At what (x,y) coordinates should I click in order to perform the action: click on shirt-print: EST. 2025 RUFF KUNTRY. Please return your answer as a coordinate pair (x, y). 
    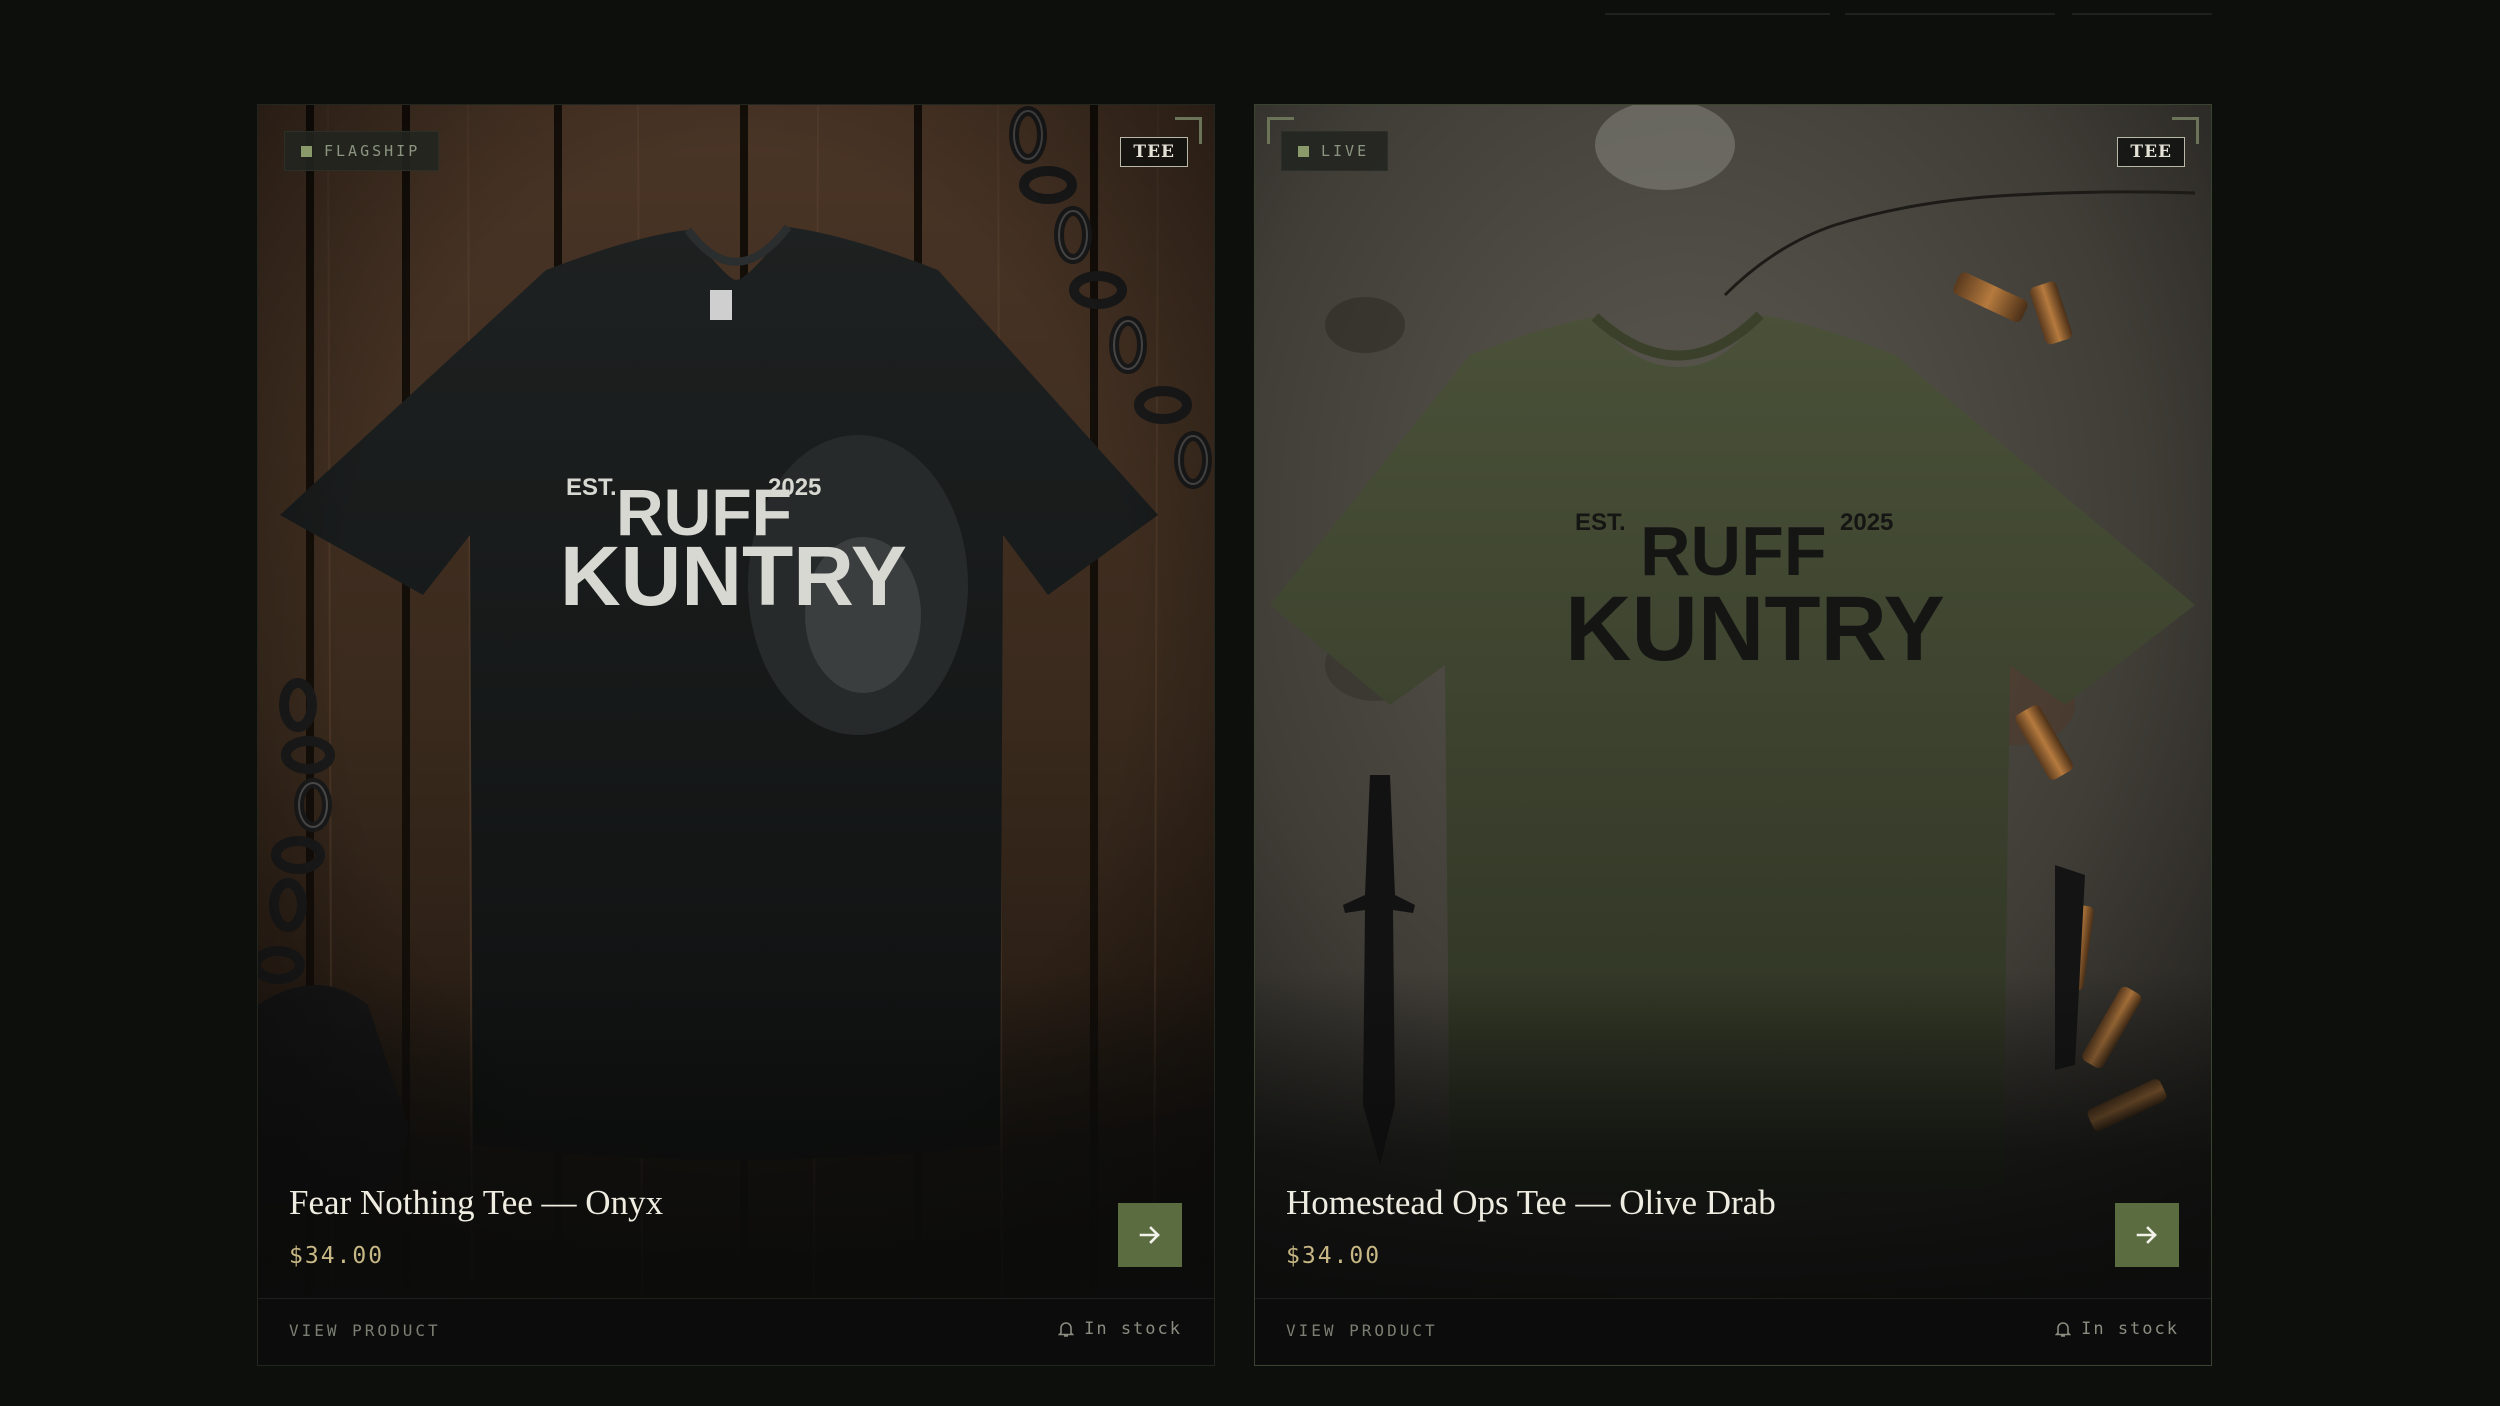
    Looking at the image, I should click on (1755, 594).